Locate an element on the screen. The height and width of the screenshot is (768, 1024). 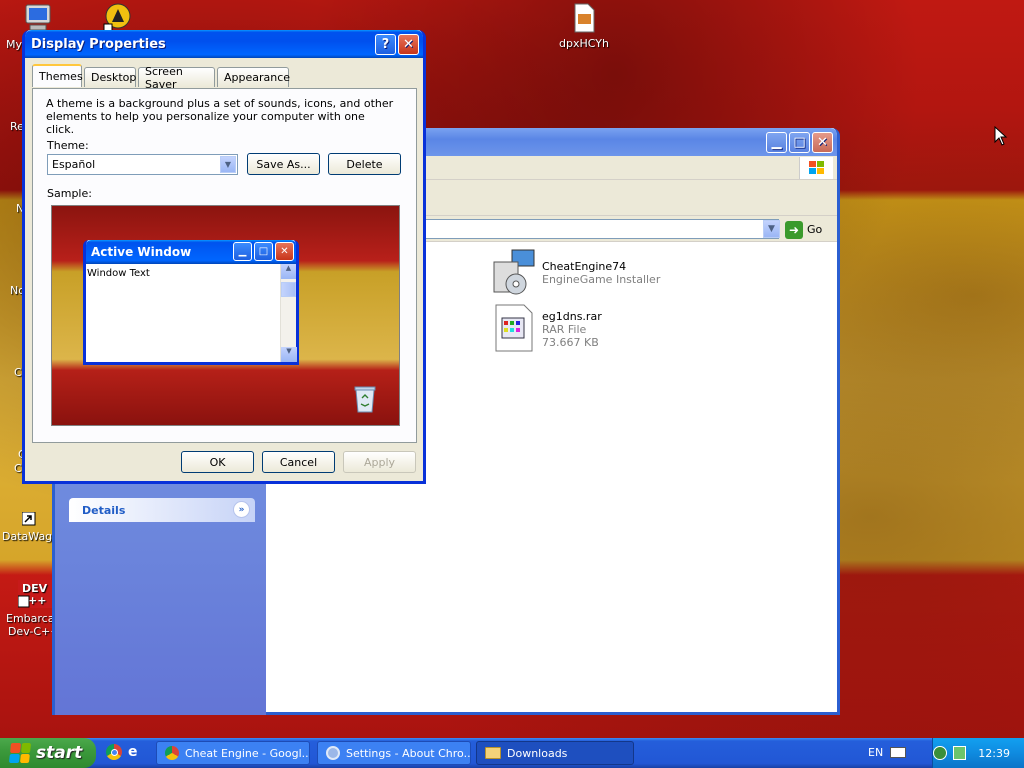
theme-sample-preview: Active Window ▁ □ ✕ Window Text ▲ ▼ is located at coordinates (225, 315).